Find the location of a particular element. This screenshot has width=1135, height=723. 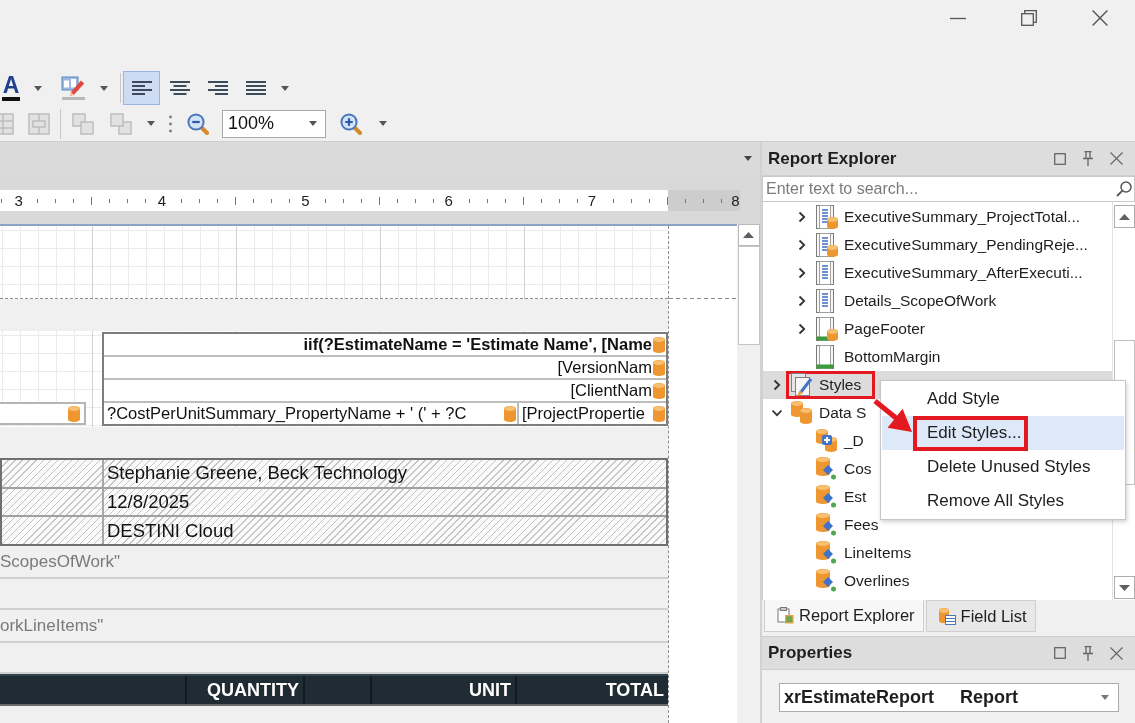

font-color-button: A is located at coordinates (11, 88).